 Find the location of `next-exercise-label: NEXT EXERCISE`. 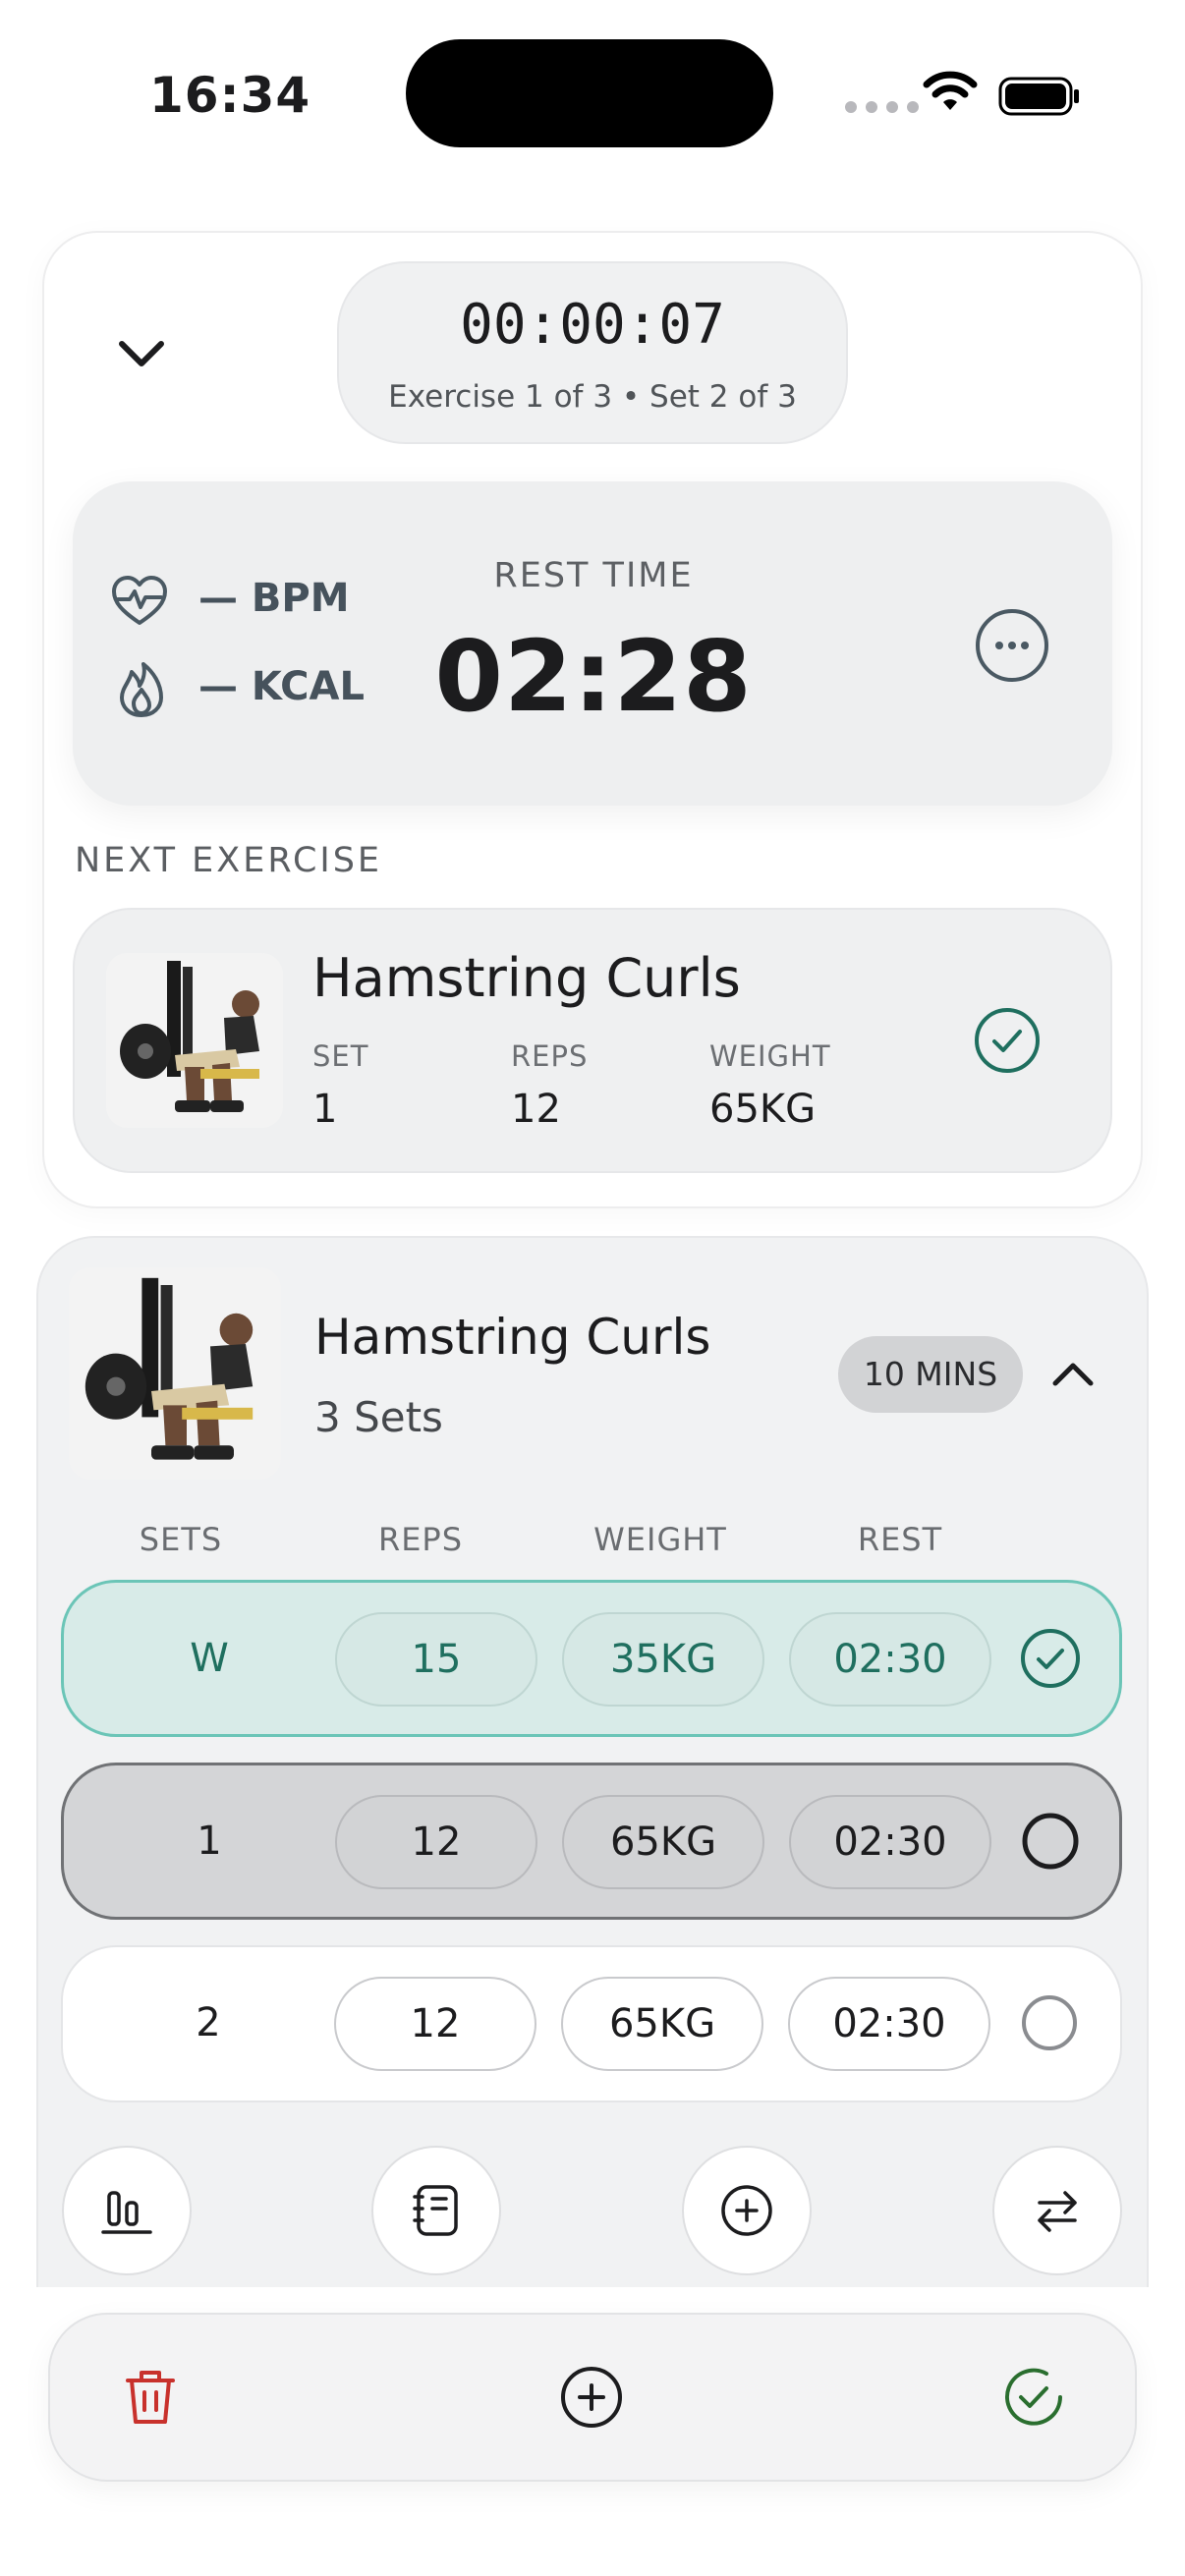

next-exercise-label: NEXT EXERCISE is located at coordinates (229, 860).